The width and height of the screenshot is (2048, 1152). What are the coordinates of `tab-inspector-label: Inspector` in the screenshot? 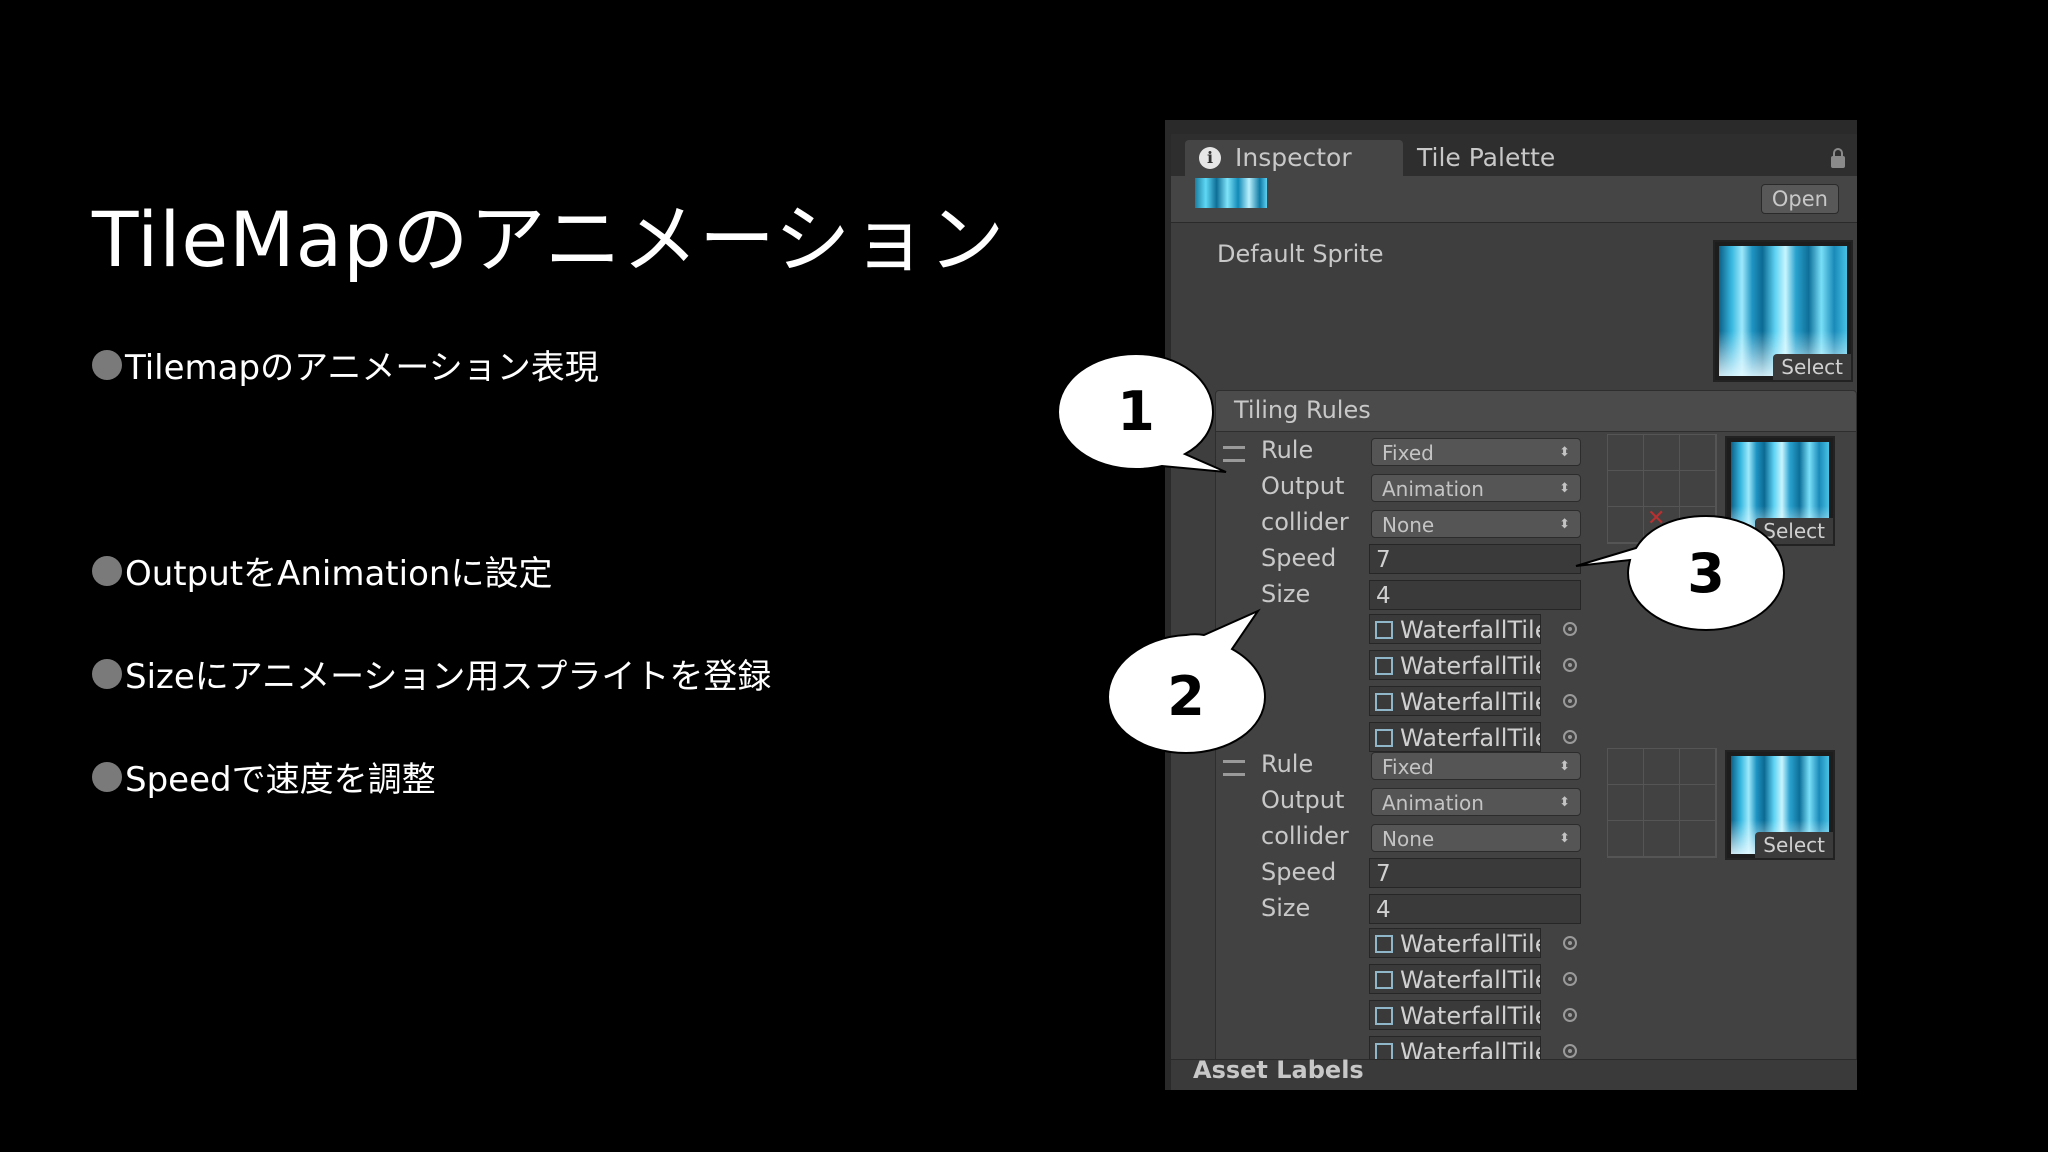 It's located at (1293, 157).